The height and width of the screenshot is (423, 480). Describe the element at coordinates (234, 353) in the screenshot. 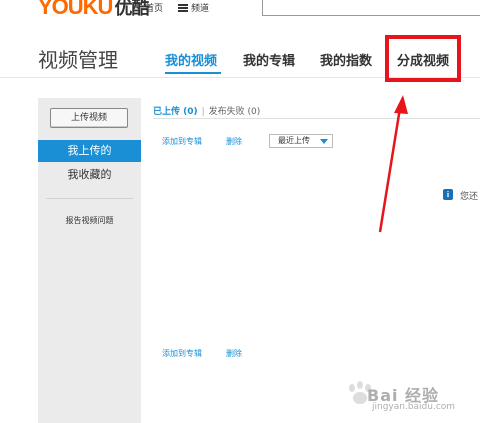

I see `delete-link-bottom: 删除` at that location.